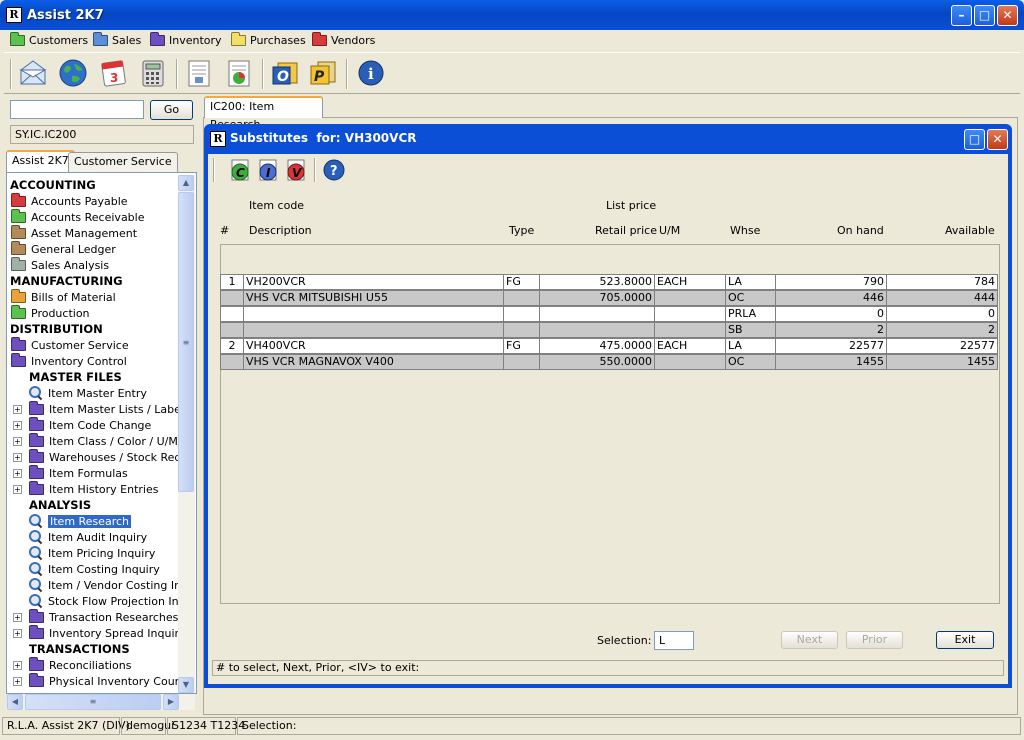 The width and height of the screenshot is (1024, 740). Describe the element at coordinates (610, 314) in the screenshot. I see `table-row: PRLA 0 0` at that location.